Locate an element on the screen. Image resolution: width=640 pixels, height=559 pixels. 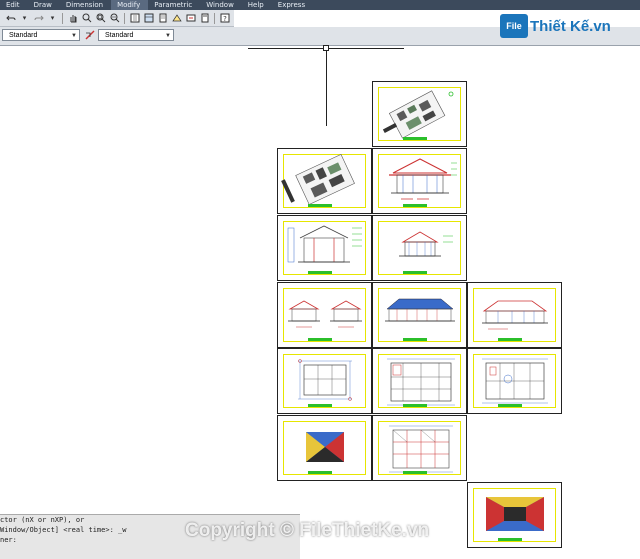
zoom-window-icon is located at coordinates (100, 18).